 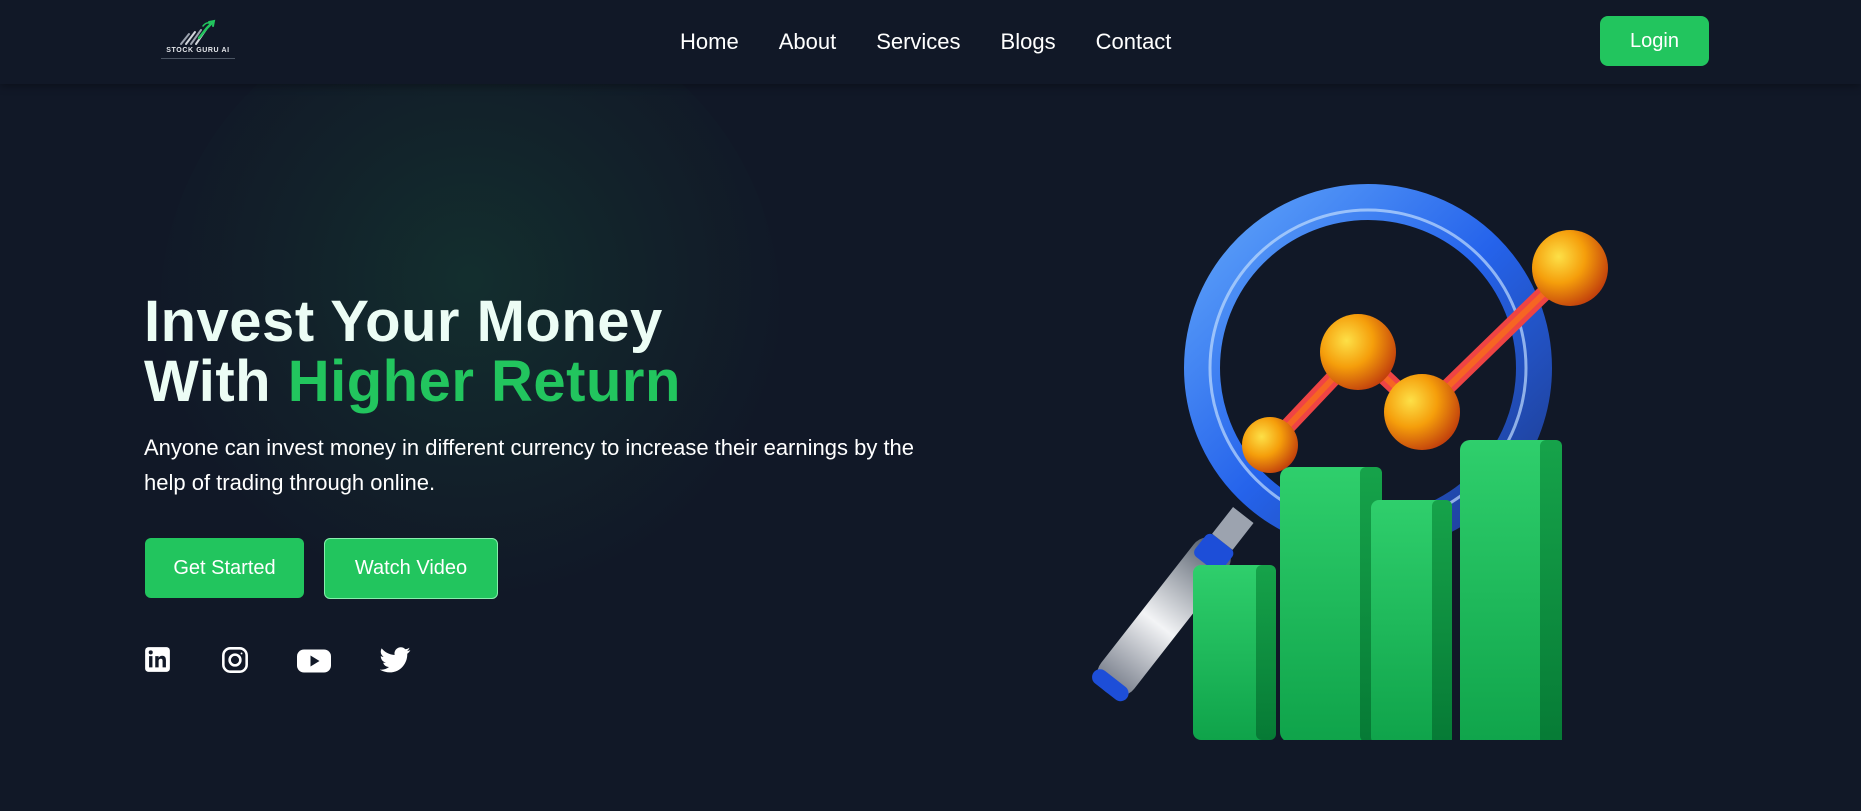 What do you see at coordinates (198, 58) in the screenshot?
I see `logo-underline` at bounding box center [198, 58].